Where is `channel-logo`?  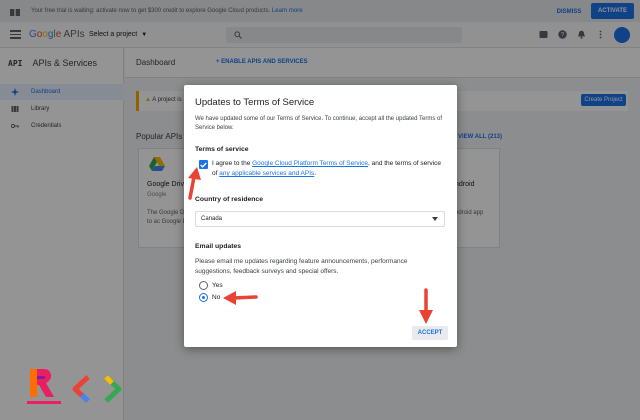
channel-logo is located at coordinates (44, 386).